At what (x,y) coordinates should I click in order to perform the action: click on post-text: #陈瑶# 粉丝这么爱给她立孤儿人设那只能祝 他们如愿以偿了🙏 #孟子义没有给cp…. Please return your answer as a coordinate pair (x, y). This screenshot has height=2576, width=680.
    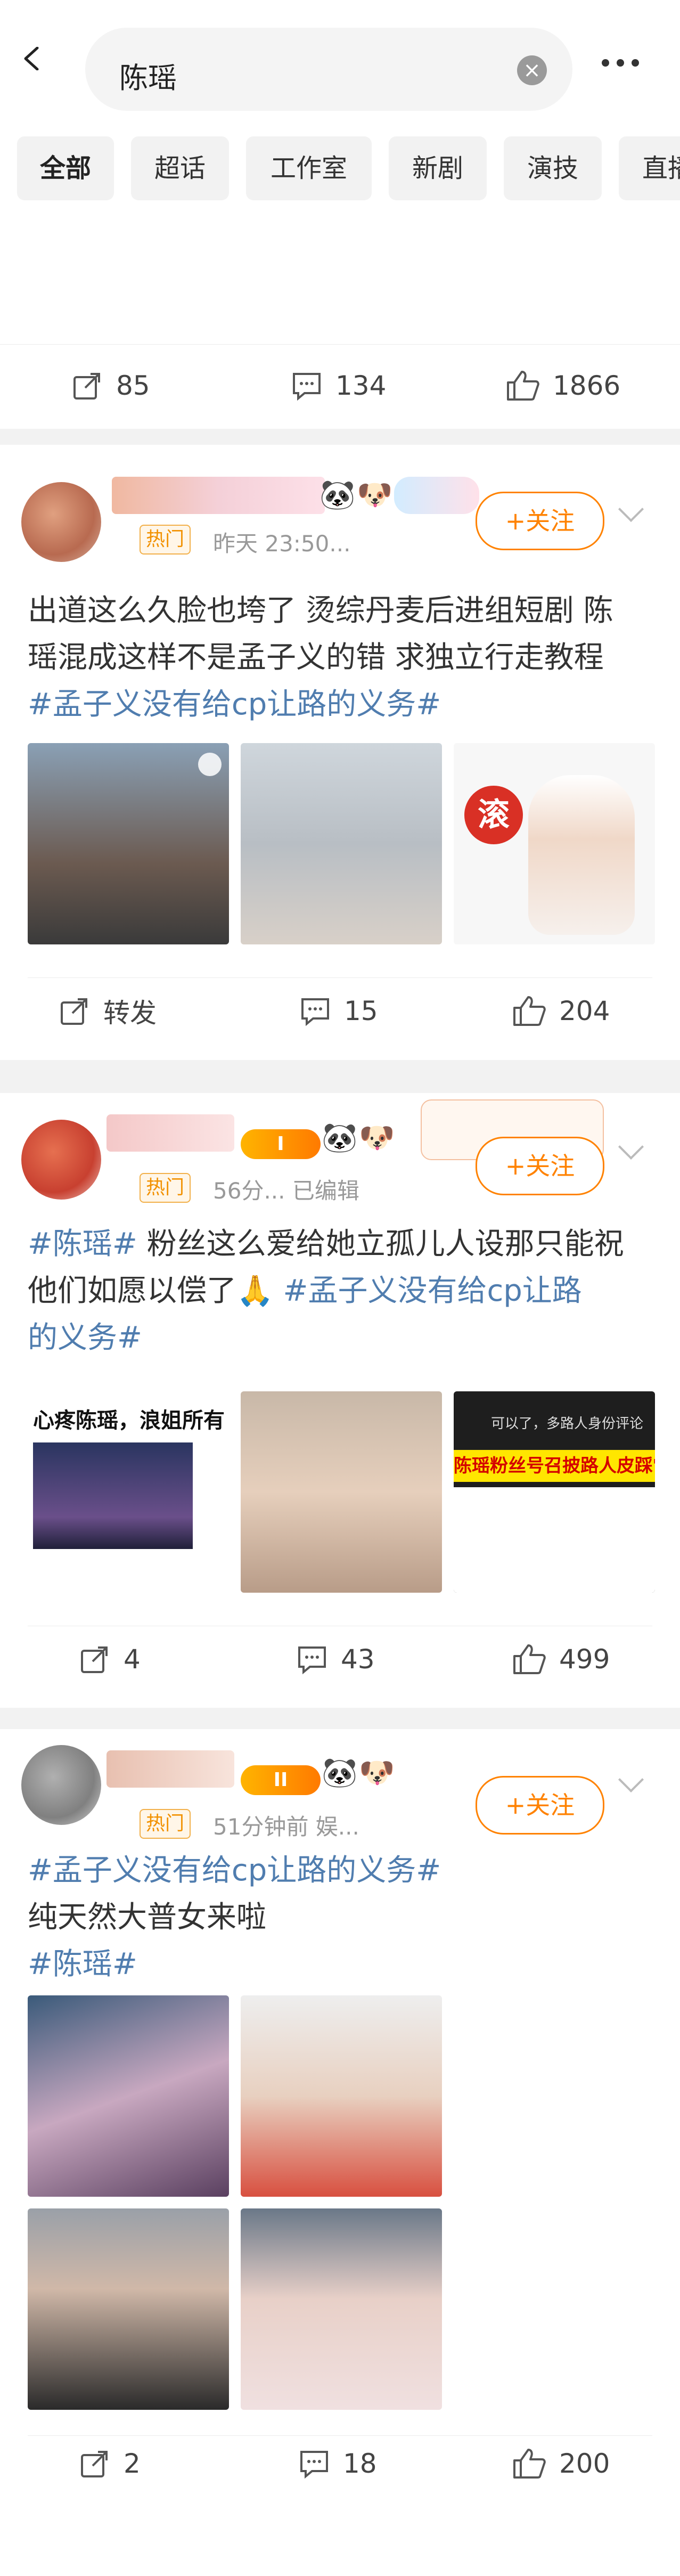
    Looking at the image, I should click on (342, 1291).